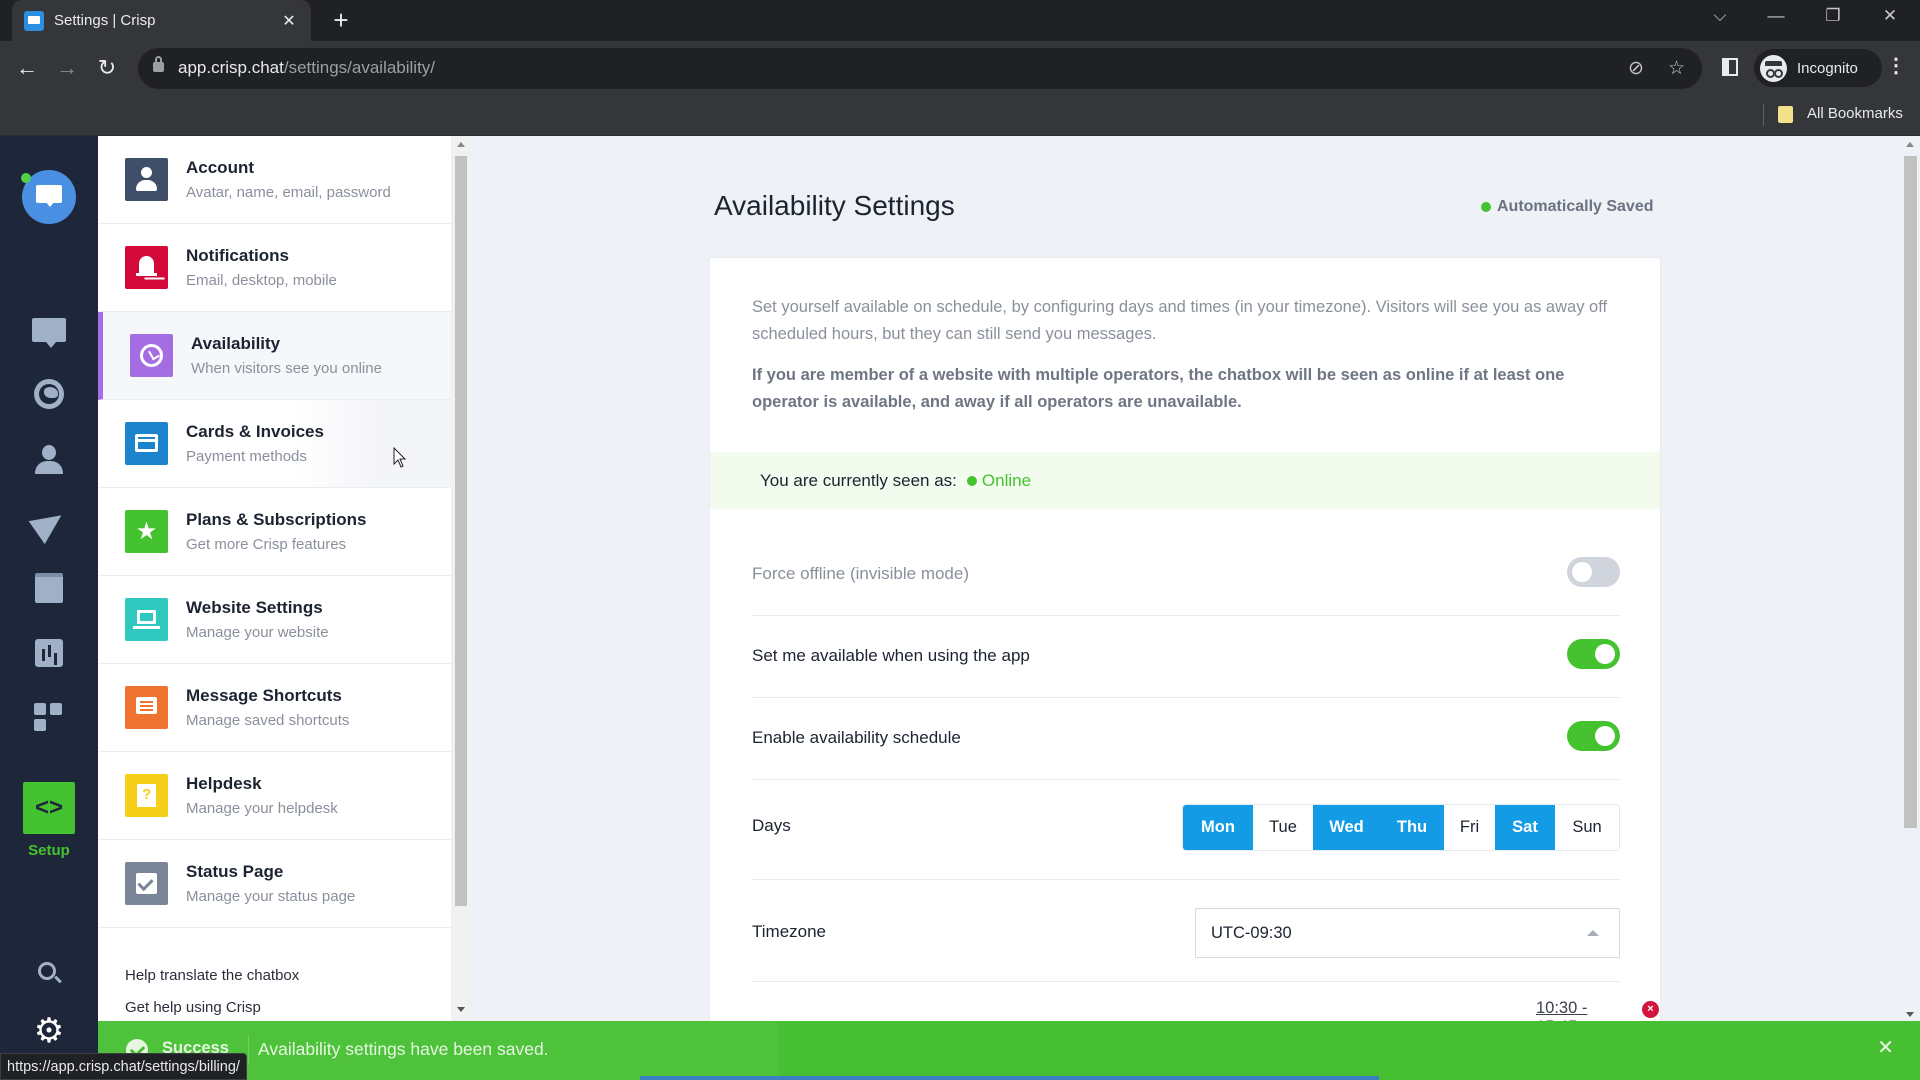  What do you see at coordinates (1855, 113) in the screenshot?
I see `all-bookmarks-link: All Bookmarks` at bounding box center [1855, 113].